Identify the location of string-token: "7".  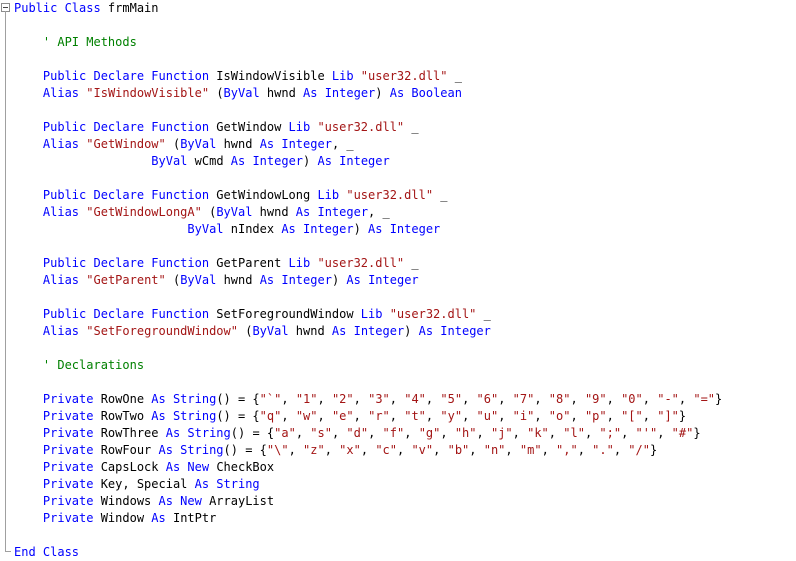
(523, 399).